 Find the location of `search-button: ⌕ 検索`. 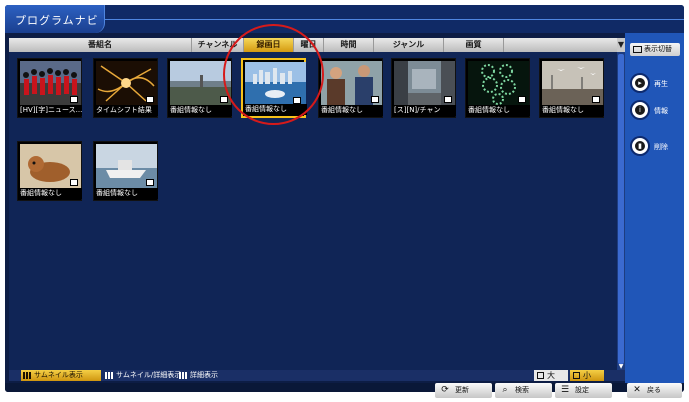

search-button: ⌕ 検索 is located at coordinates (523, 390).